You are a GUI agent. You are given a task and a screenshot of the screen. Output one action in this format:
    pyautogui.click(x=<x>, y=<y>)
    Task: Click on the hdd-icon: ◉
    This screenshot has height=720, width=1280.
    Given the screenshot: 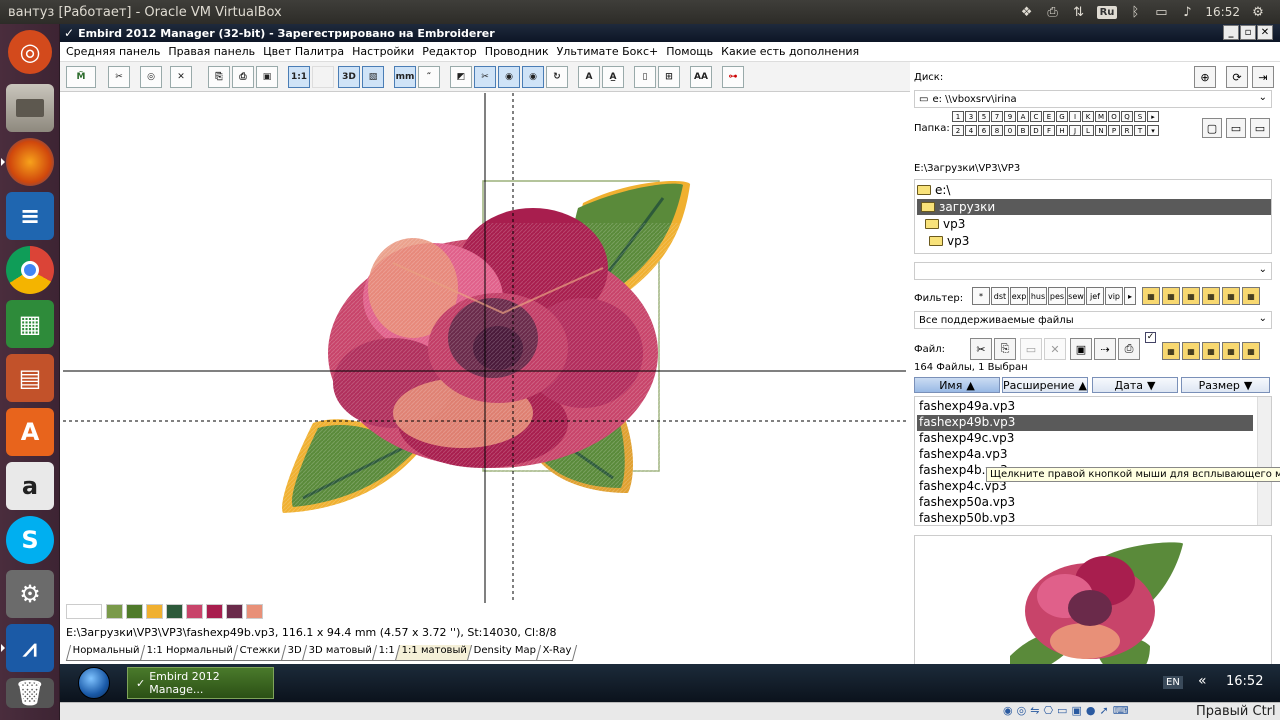 What is the action you would take?
    pyautogui.click(x=1008, y=710)
    